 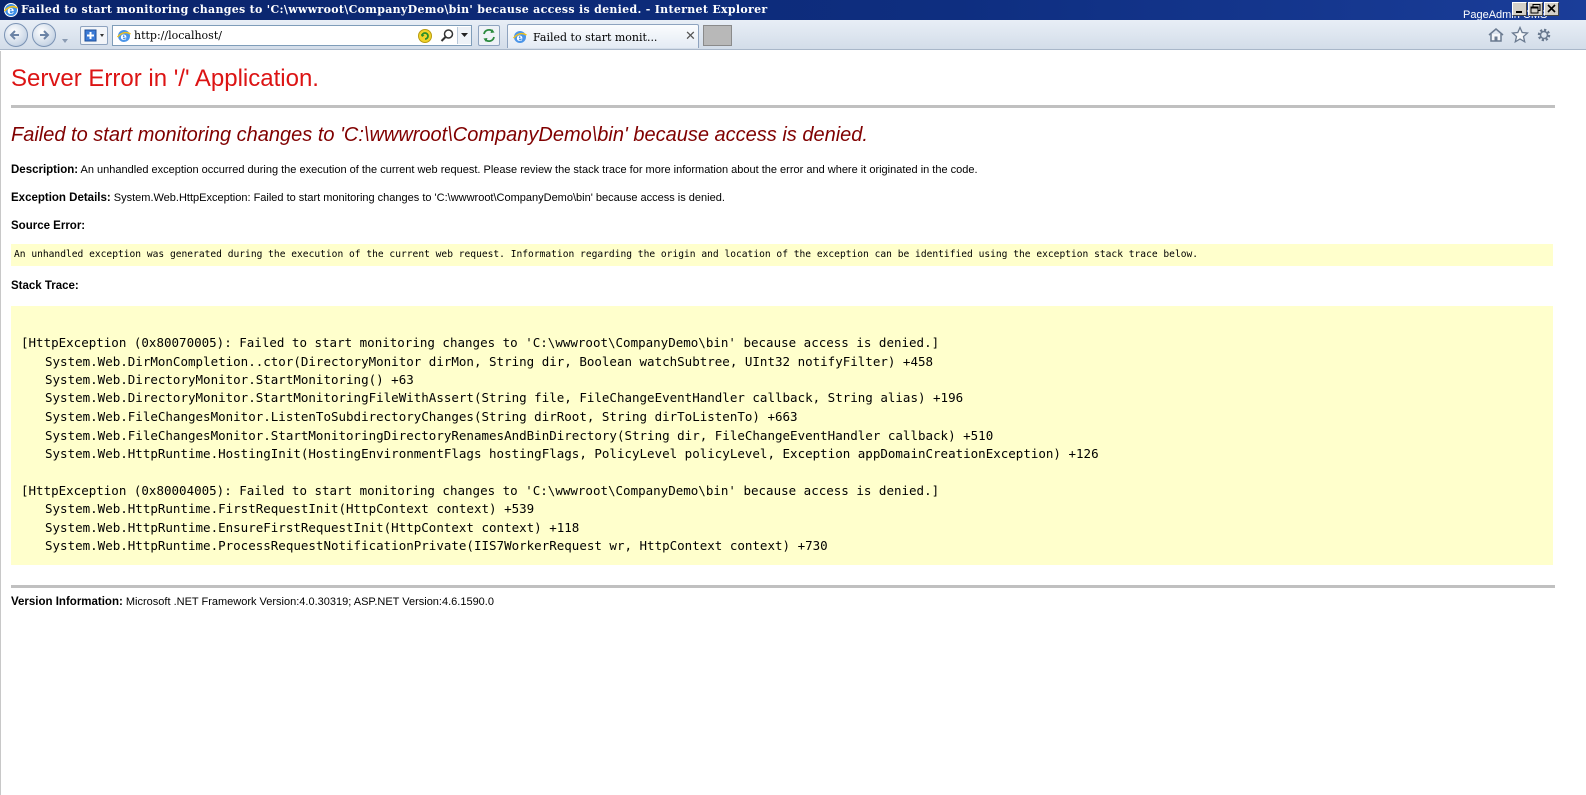 I want to click on refresh-icon, so click(x=489, y=35).